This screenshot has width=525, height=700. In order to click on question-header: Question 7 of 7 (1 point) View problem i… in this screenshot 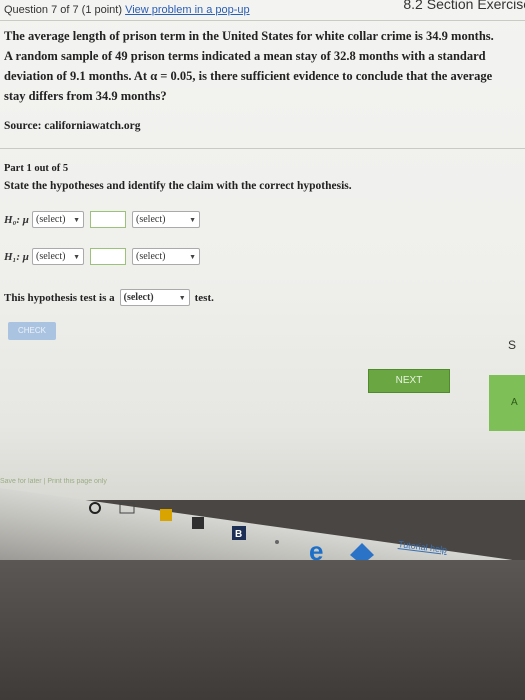, I will do `click(127, 10)`.